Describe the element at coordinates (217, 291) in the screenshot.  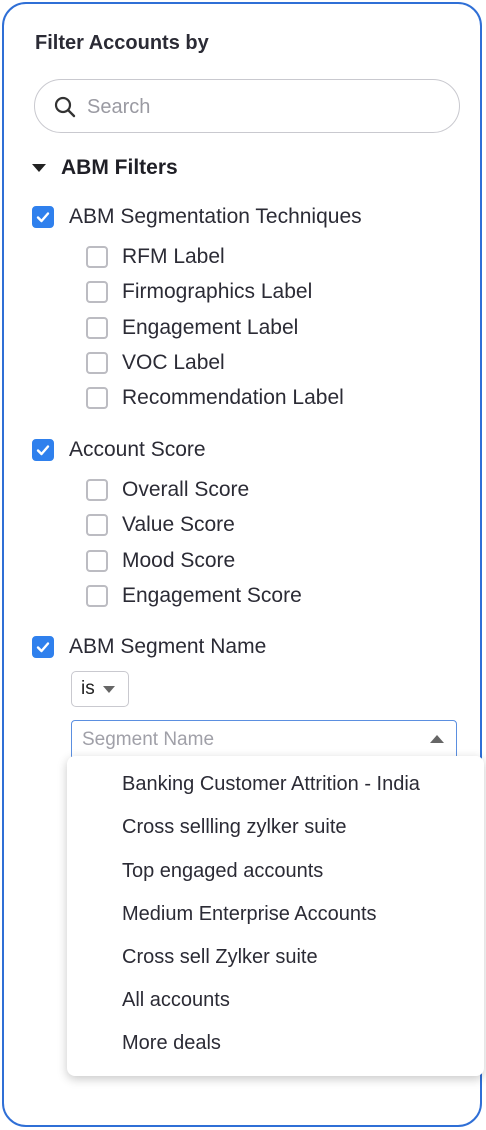
I see `option-label: Firmographics Label` at that location.